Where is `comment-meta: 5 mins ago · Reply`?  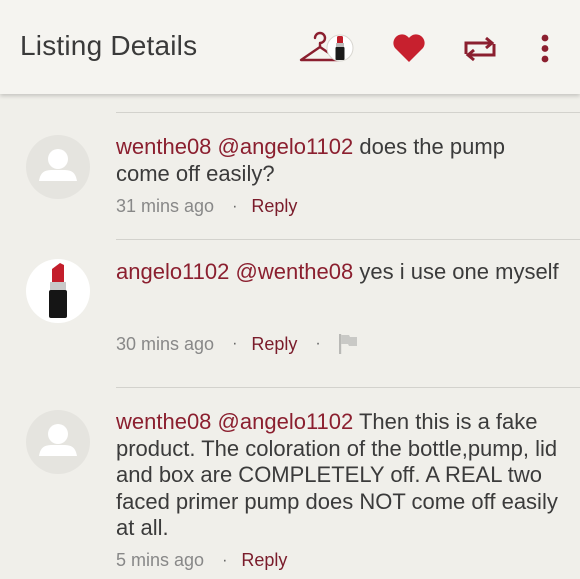 comment-meta: 5 mins ago · Reply is located at coordinates (201, 560).